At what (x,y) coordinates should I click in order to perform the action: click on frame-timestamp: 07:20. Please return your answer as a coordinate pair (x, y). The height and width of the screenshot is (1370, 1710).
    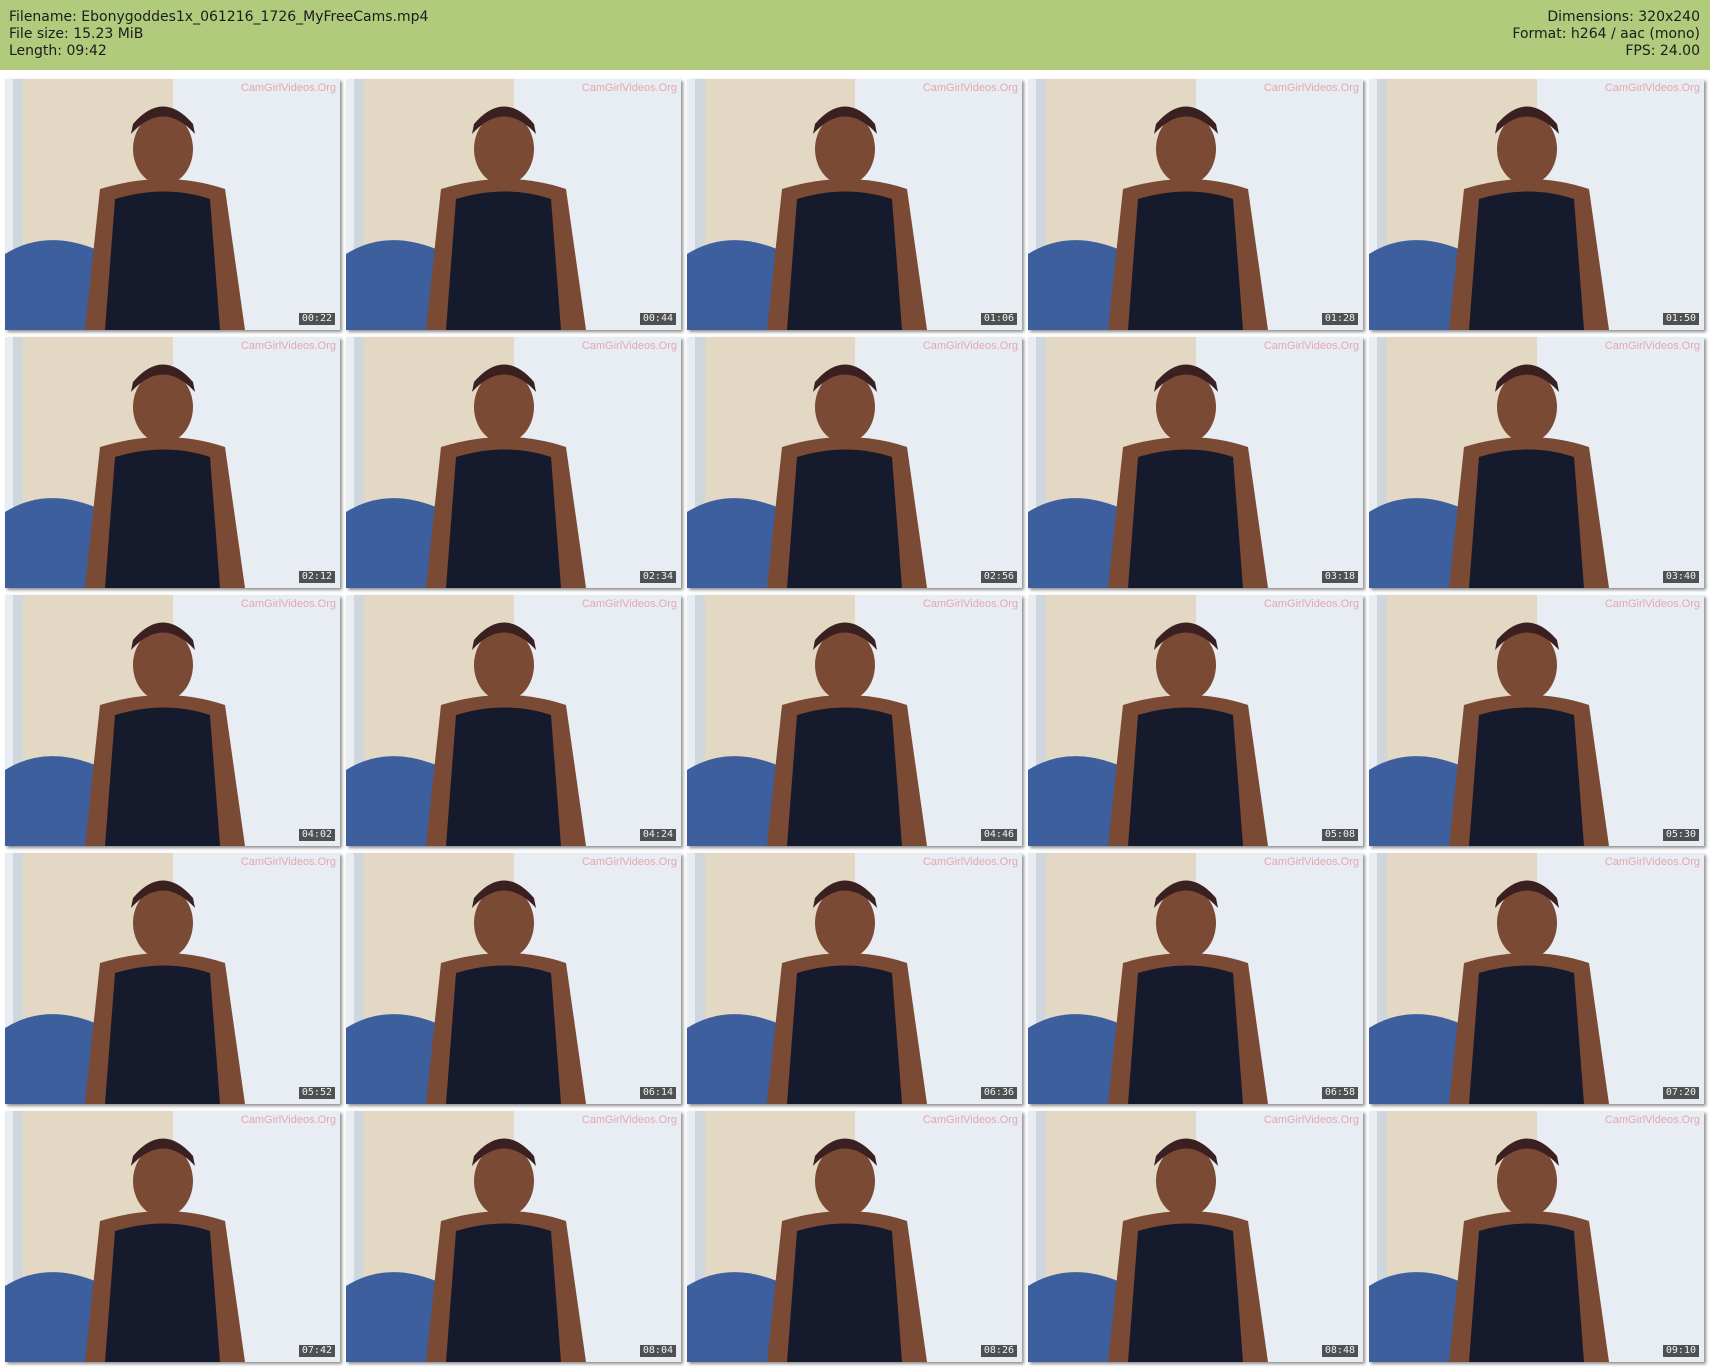
    Looking at the image, I should click on (1680, 1093).